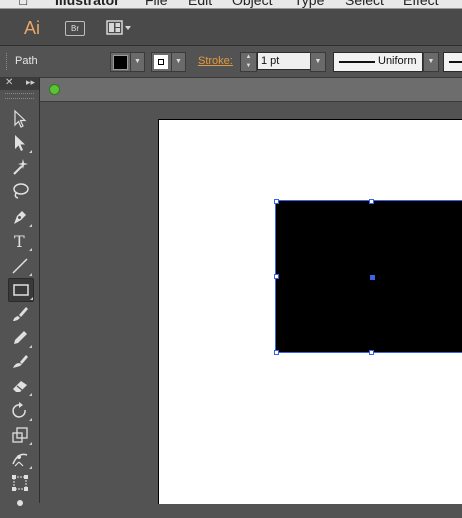 This screenshot has width=462, height=518. Describe the element at coordinates (200, 4) in the screenshot. I see `menu-edit: Edit` at that location.